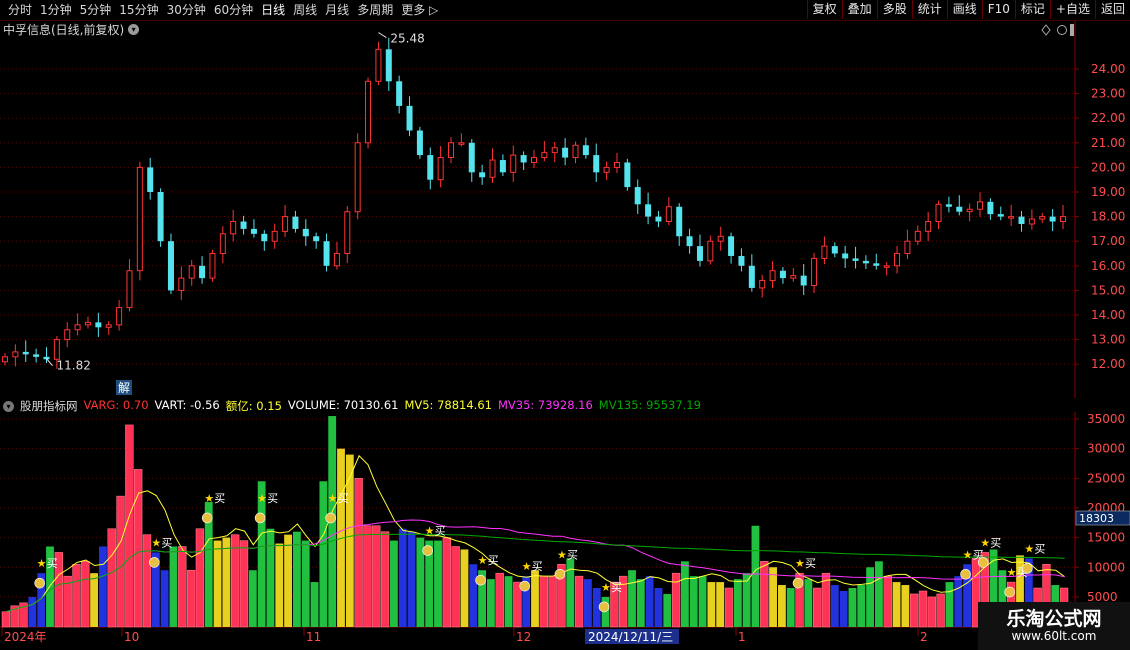  I want to click on toolbar-button-5: F10, so click(998, 9).